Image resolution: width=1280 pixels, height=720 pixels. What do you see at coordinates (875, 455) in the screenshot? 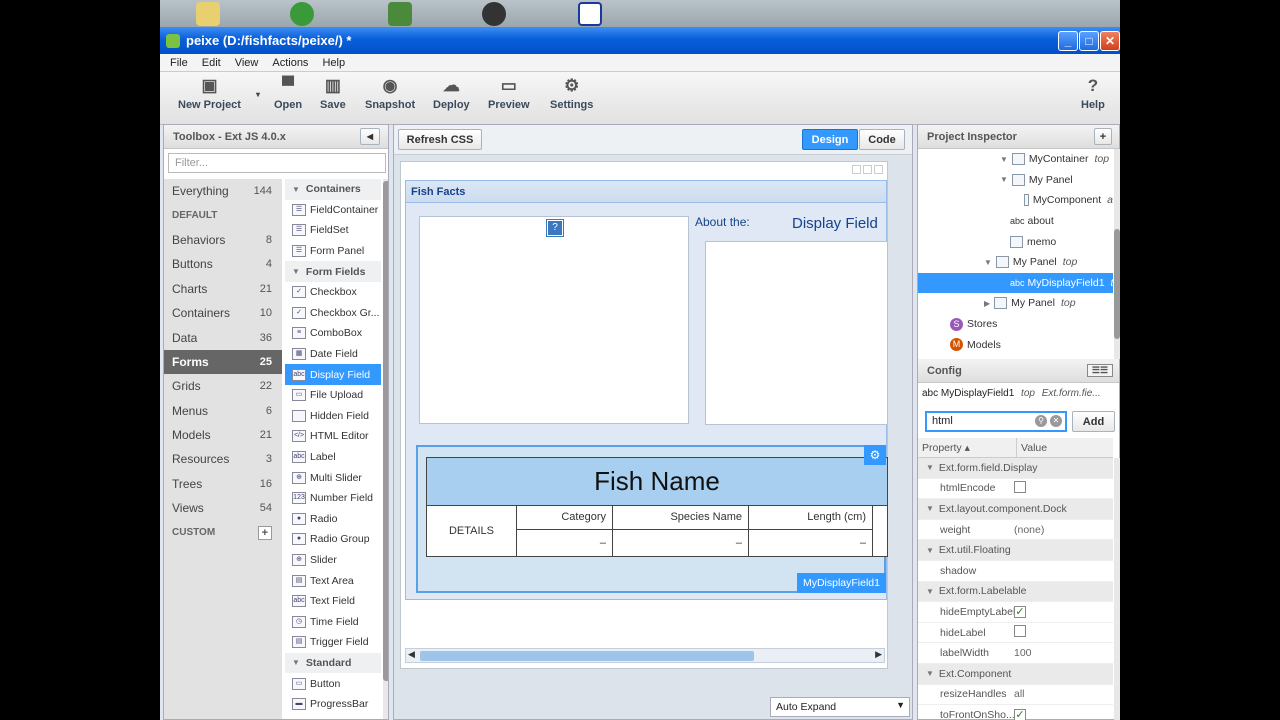
I see `gear-icon: ⚙` at bounding box center [875, 455].